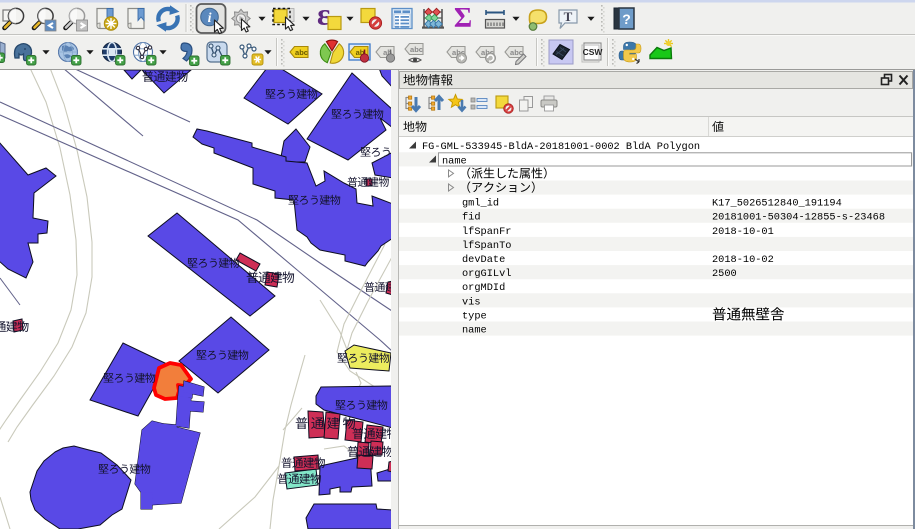 This screenshot has height=529, width=915. What do you see at coordinates (463, 18) in the screenshot?
I see `svg-text: Σ` at bounding box center [463, 18].